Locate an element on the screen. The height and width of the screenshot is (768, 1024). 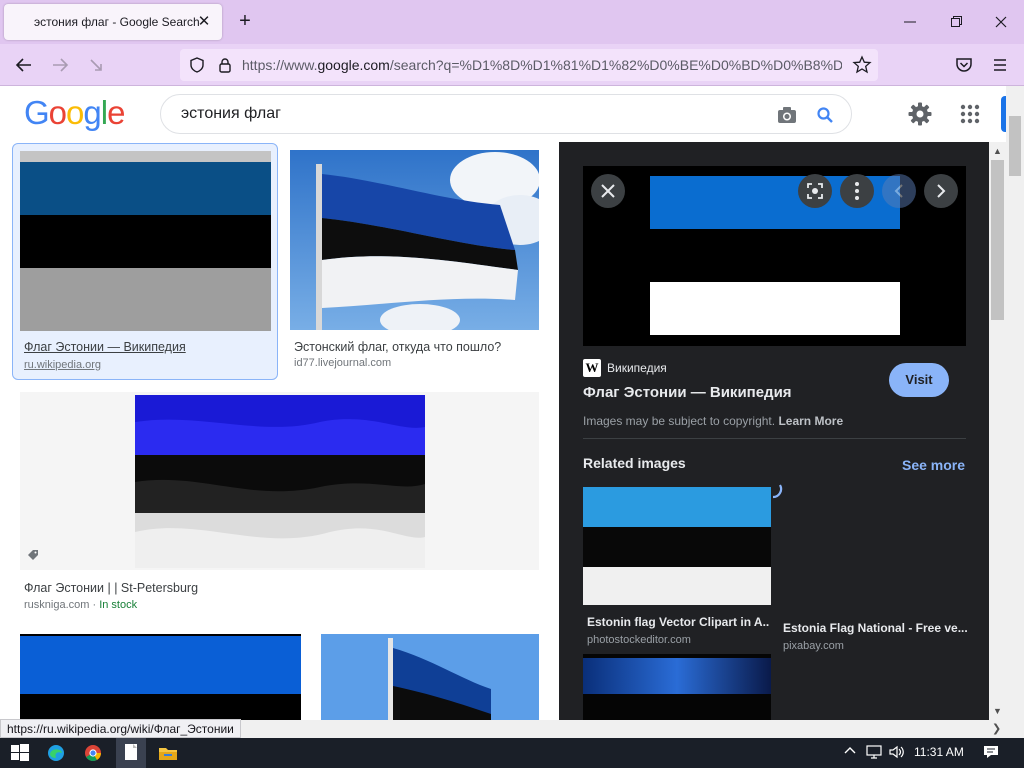
reload-icon is located at coordinates (96, 65).